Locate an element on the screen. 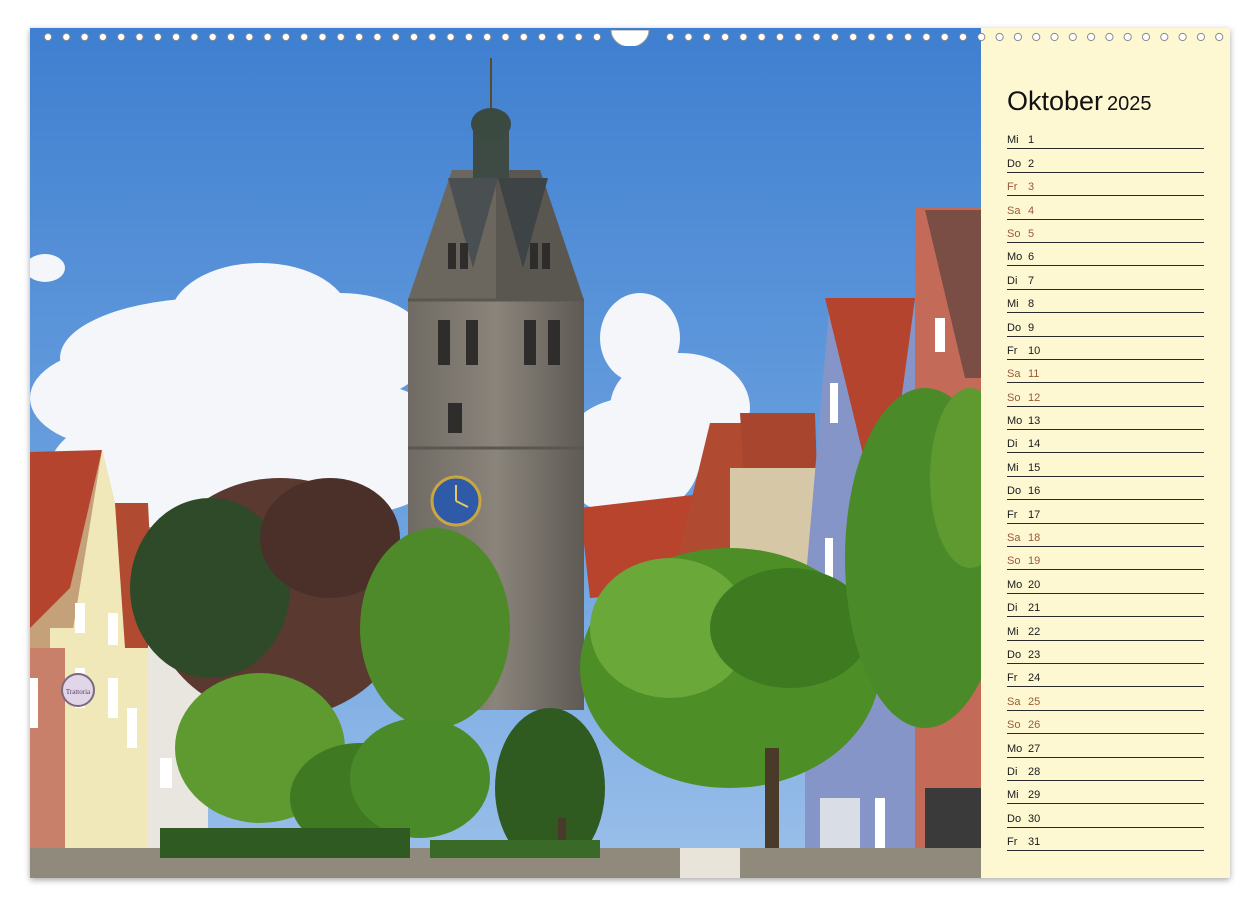  day-number: 26 is located at coordinates (1034, 725).